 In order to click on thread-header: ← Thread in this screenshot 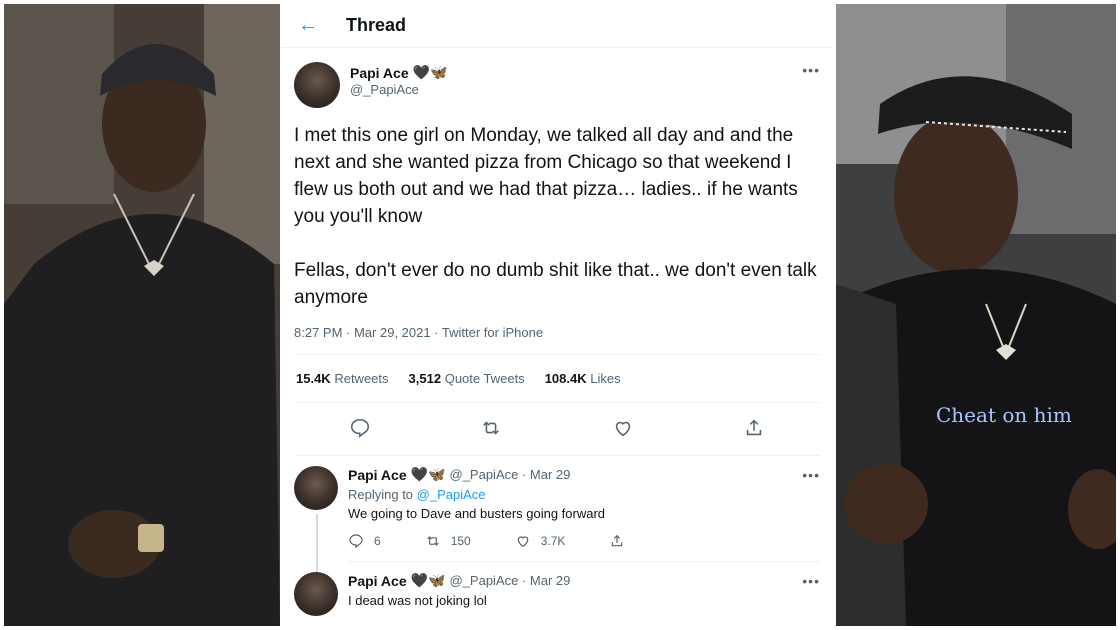, I will do `click(558, 26)`.